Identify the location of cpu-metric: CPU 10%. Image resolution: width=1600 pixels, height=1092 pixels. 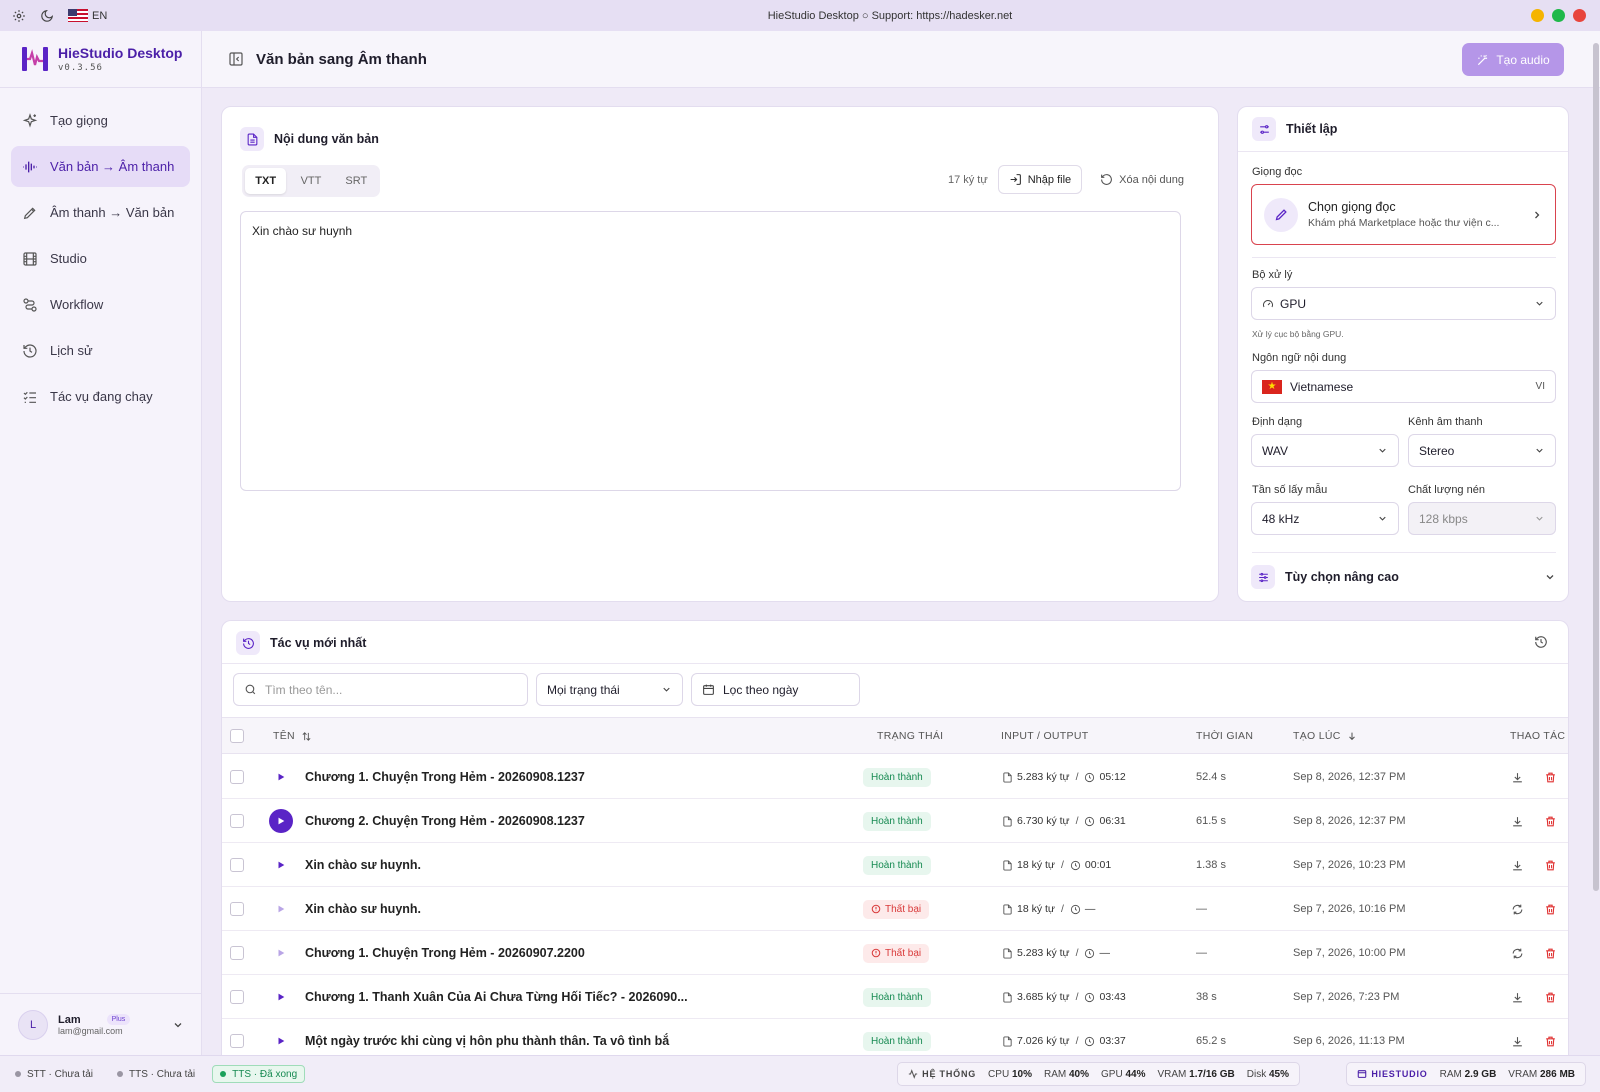
(1010, 1074).